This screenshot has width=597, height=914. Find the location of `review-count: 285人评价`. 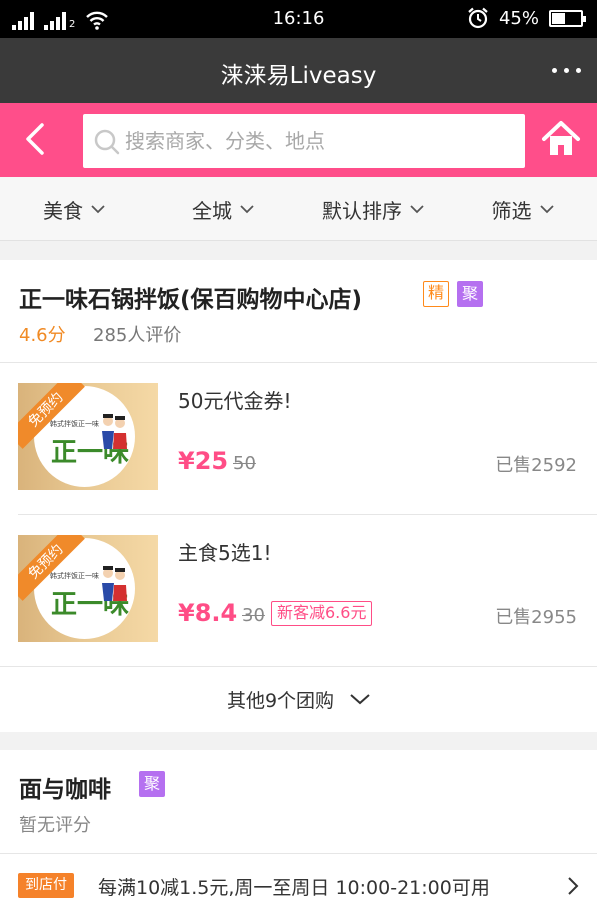

review-count: 285人评价 is located at coordinates (137, 335).